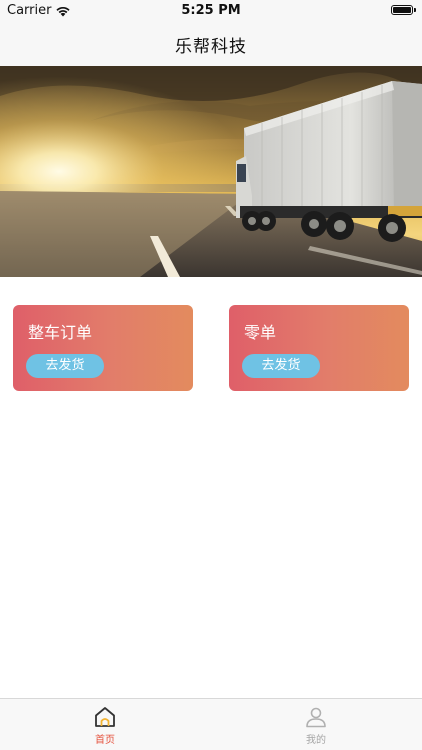 The width and height of the screenshot is (422, 750). I want to click on full-truck-order-card: 整车订单 去发货, so click(103, 348).